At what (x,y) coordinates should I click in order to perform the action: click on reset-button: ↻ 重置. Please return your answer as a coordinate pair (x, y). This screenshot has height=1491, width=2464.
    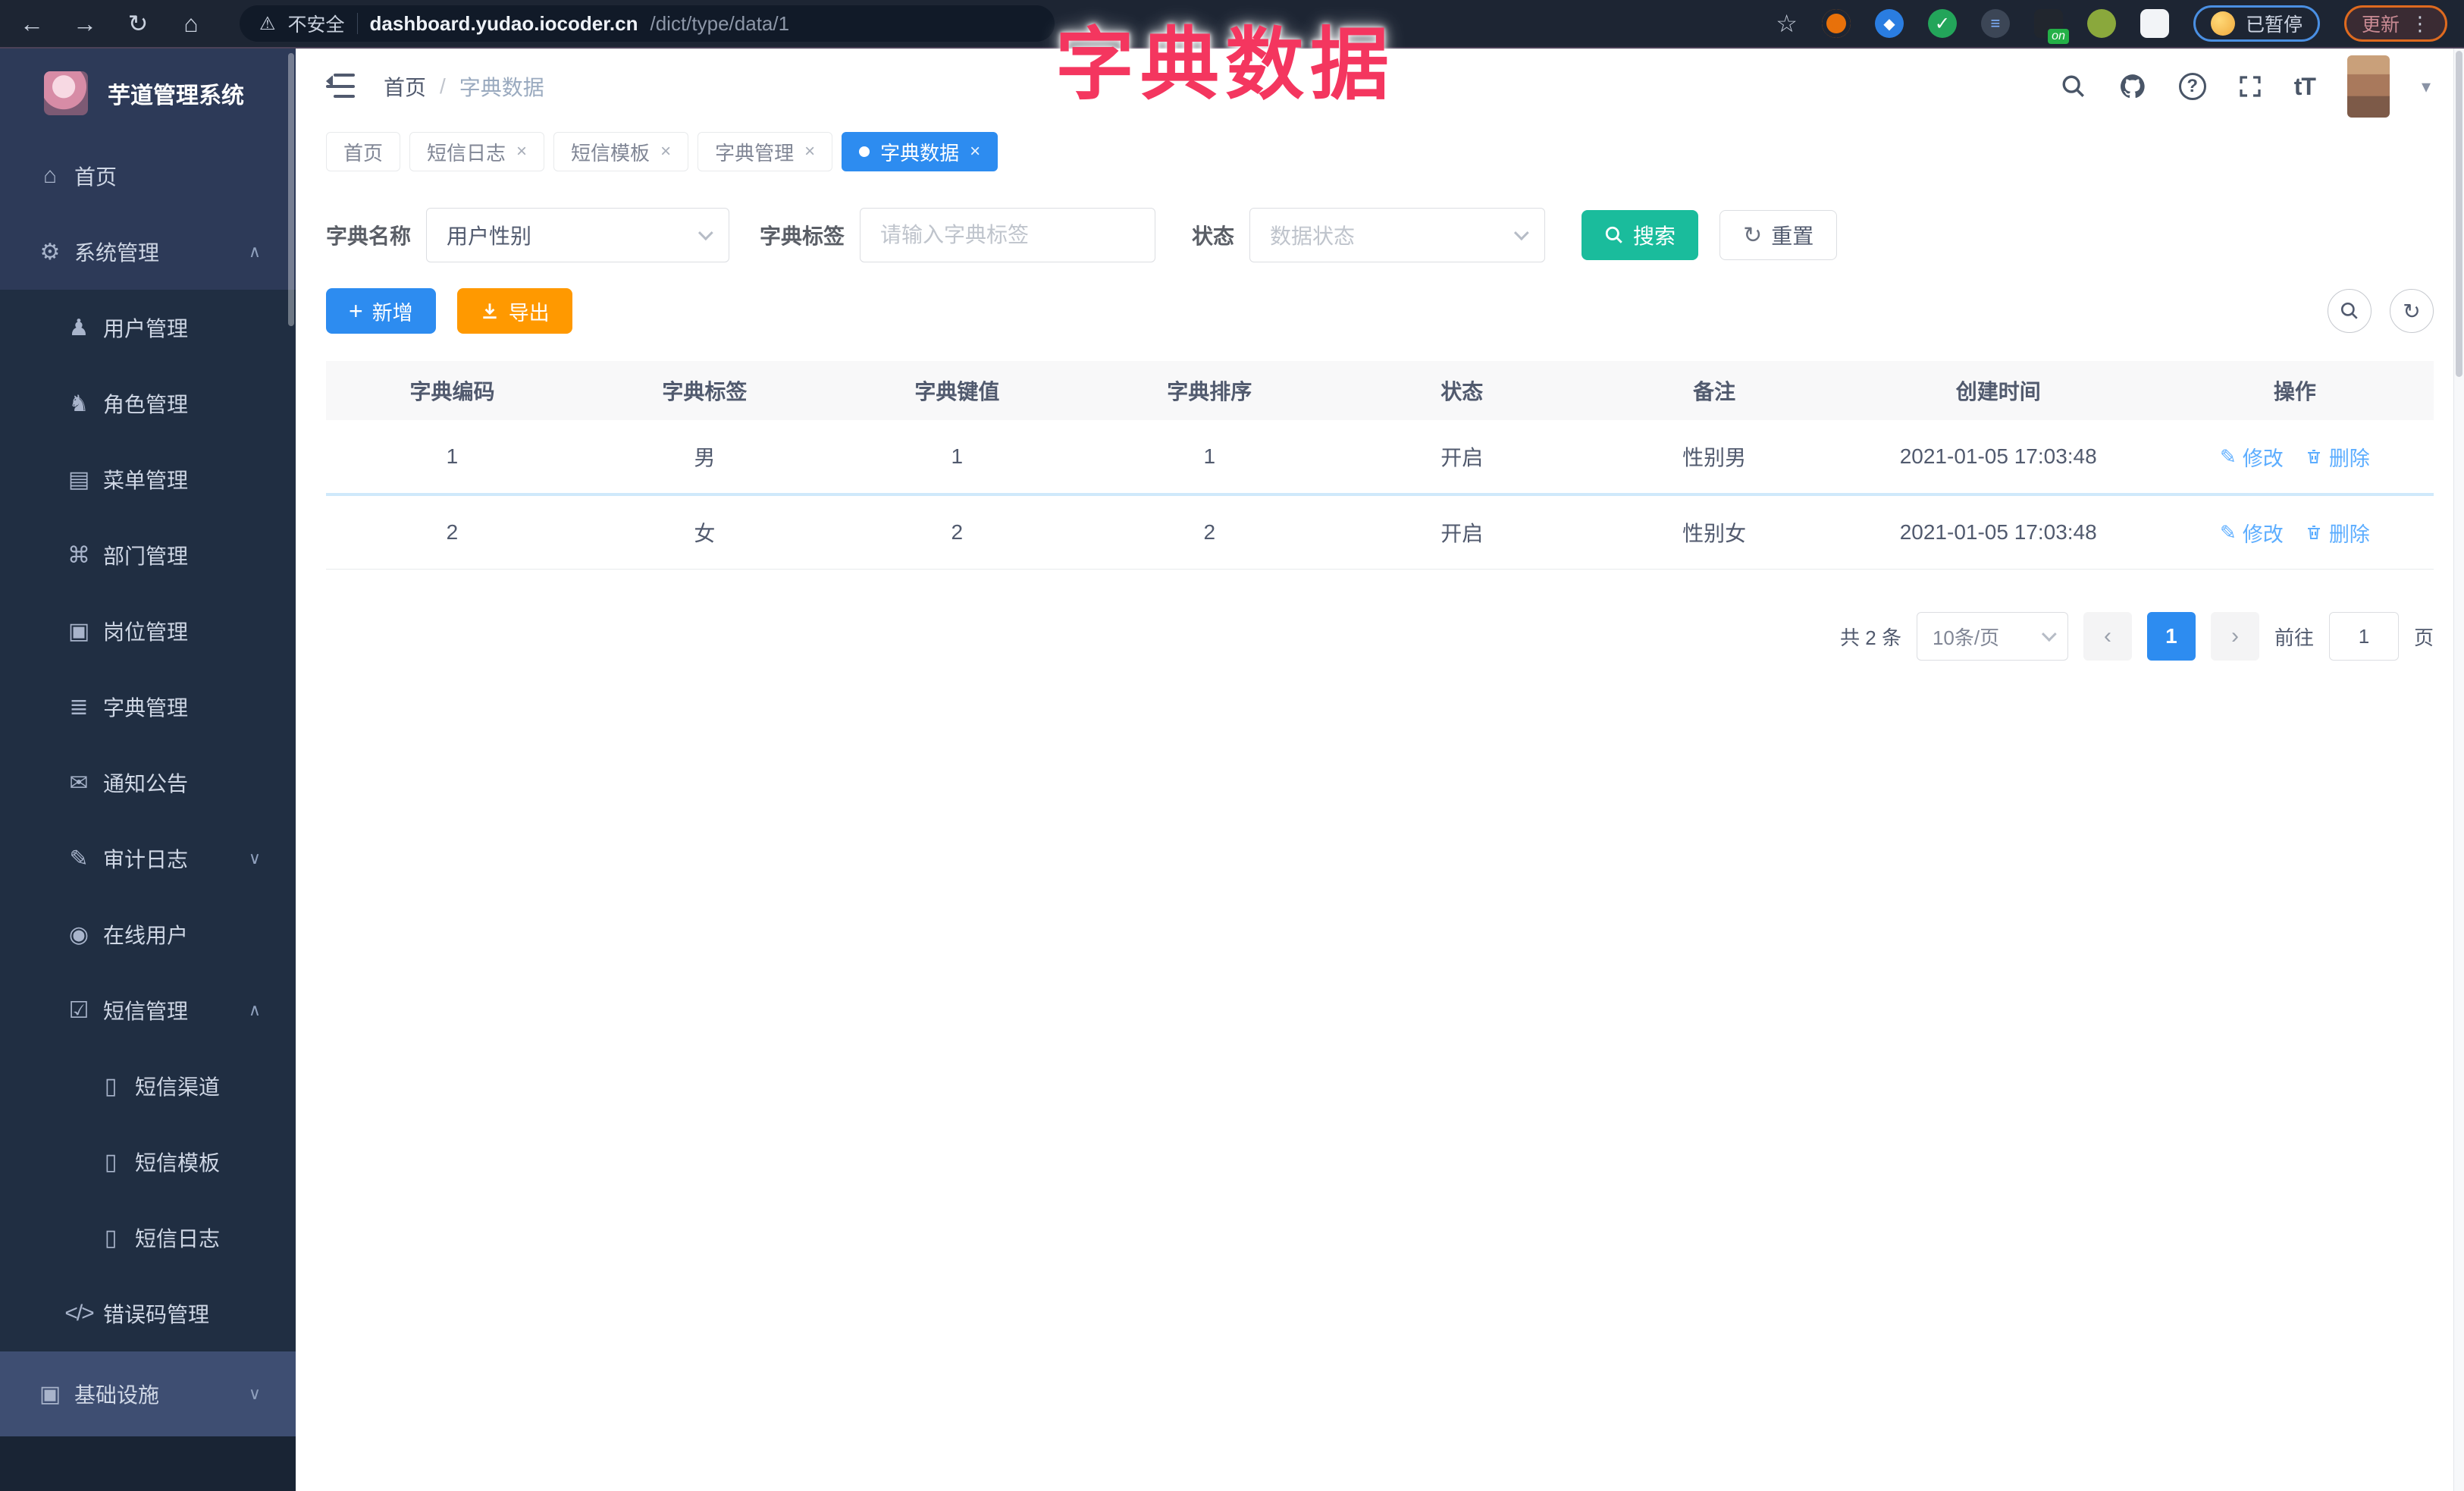
    Looking at the image, I should click on (1779, 235).